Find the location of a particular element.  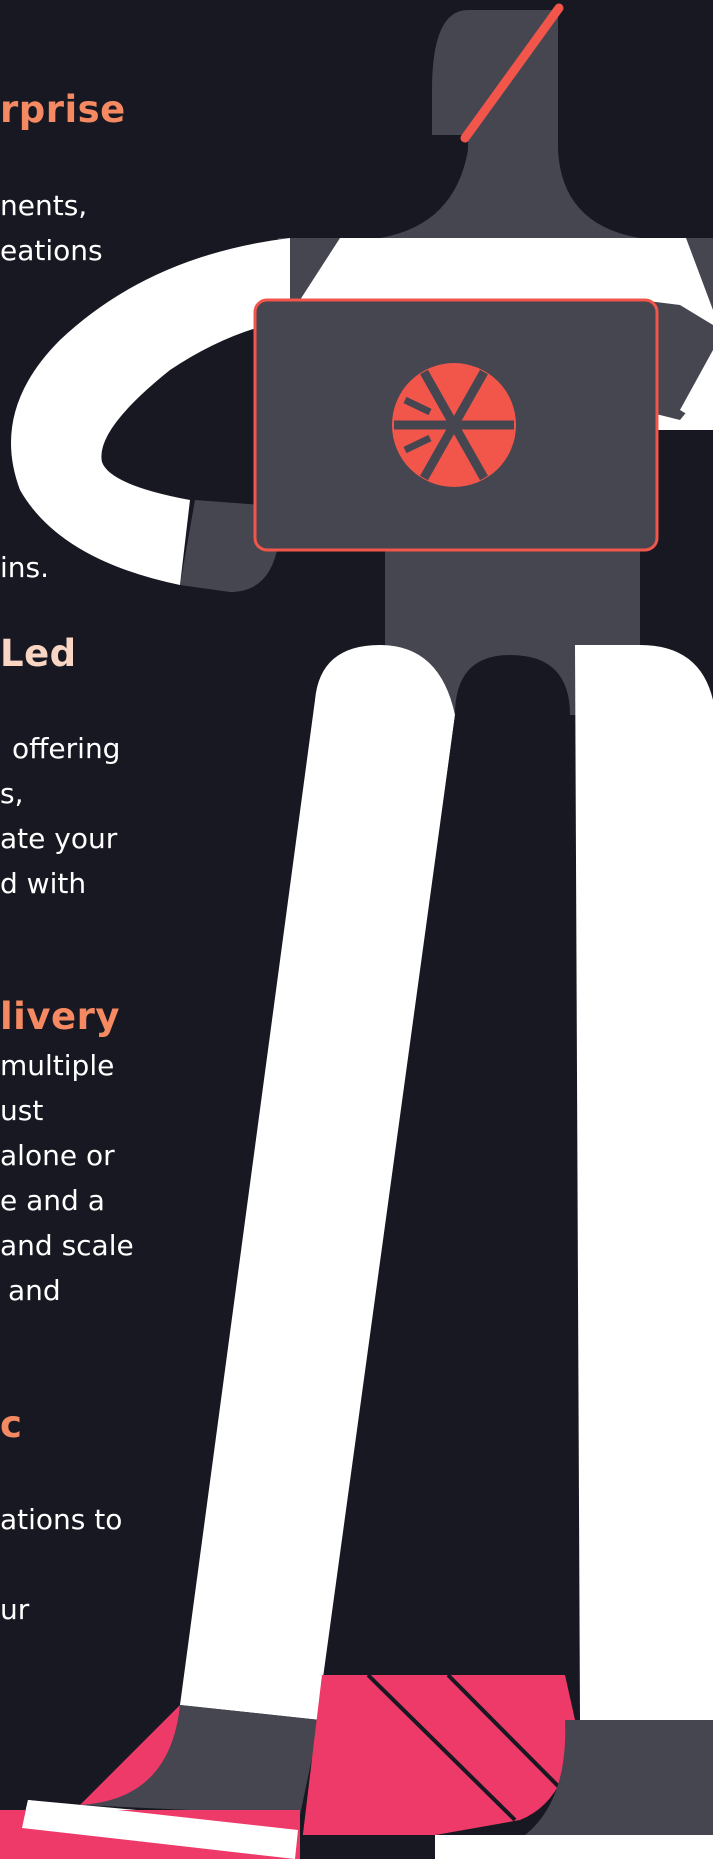

text-line: d with is located at coordinates (43, 883).